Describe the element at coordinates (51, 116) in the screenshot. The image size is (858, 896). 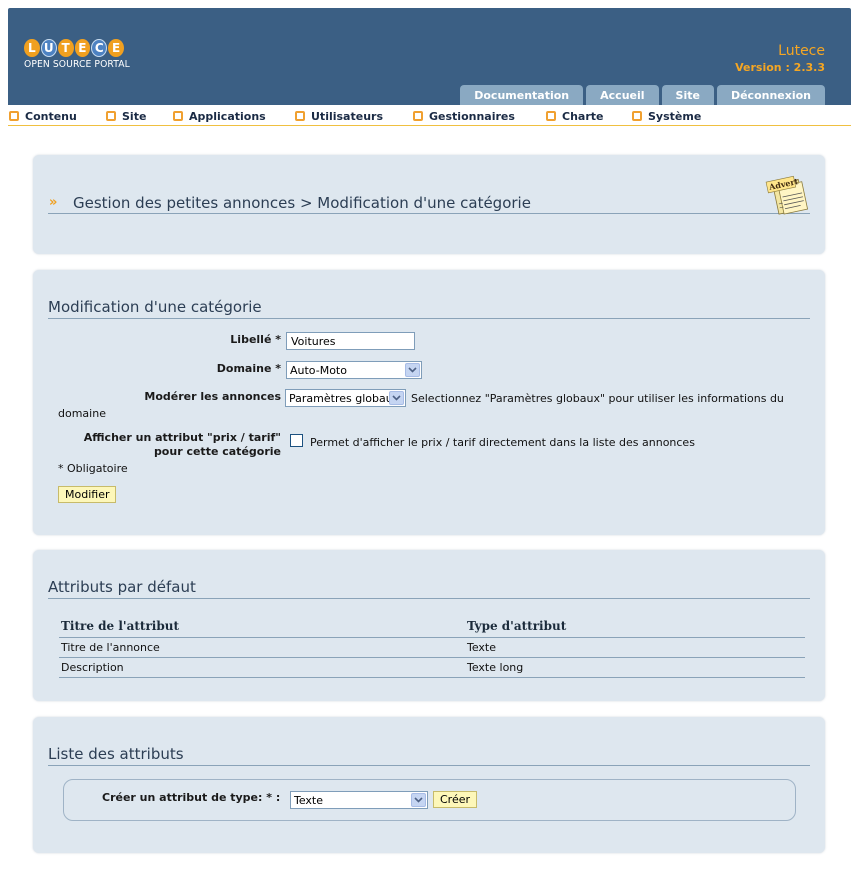
I see `menu-item-label: Contenu` at that location.